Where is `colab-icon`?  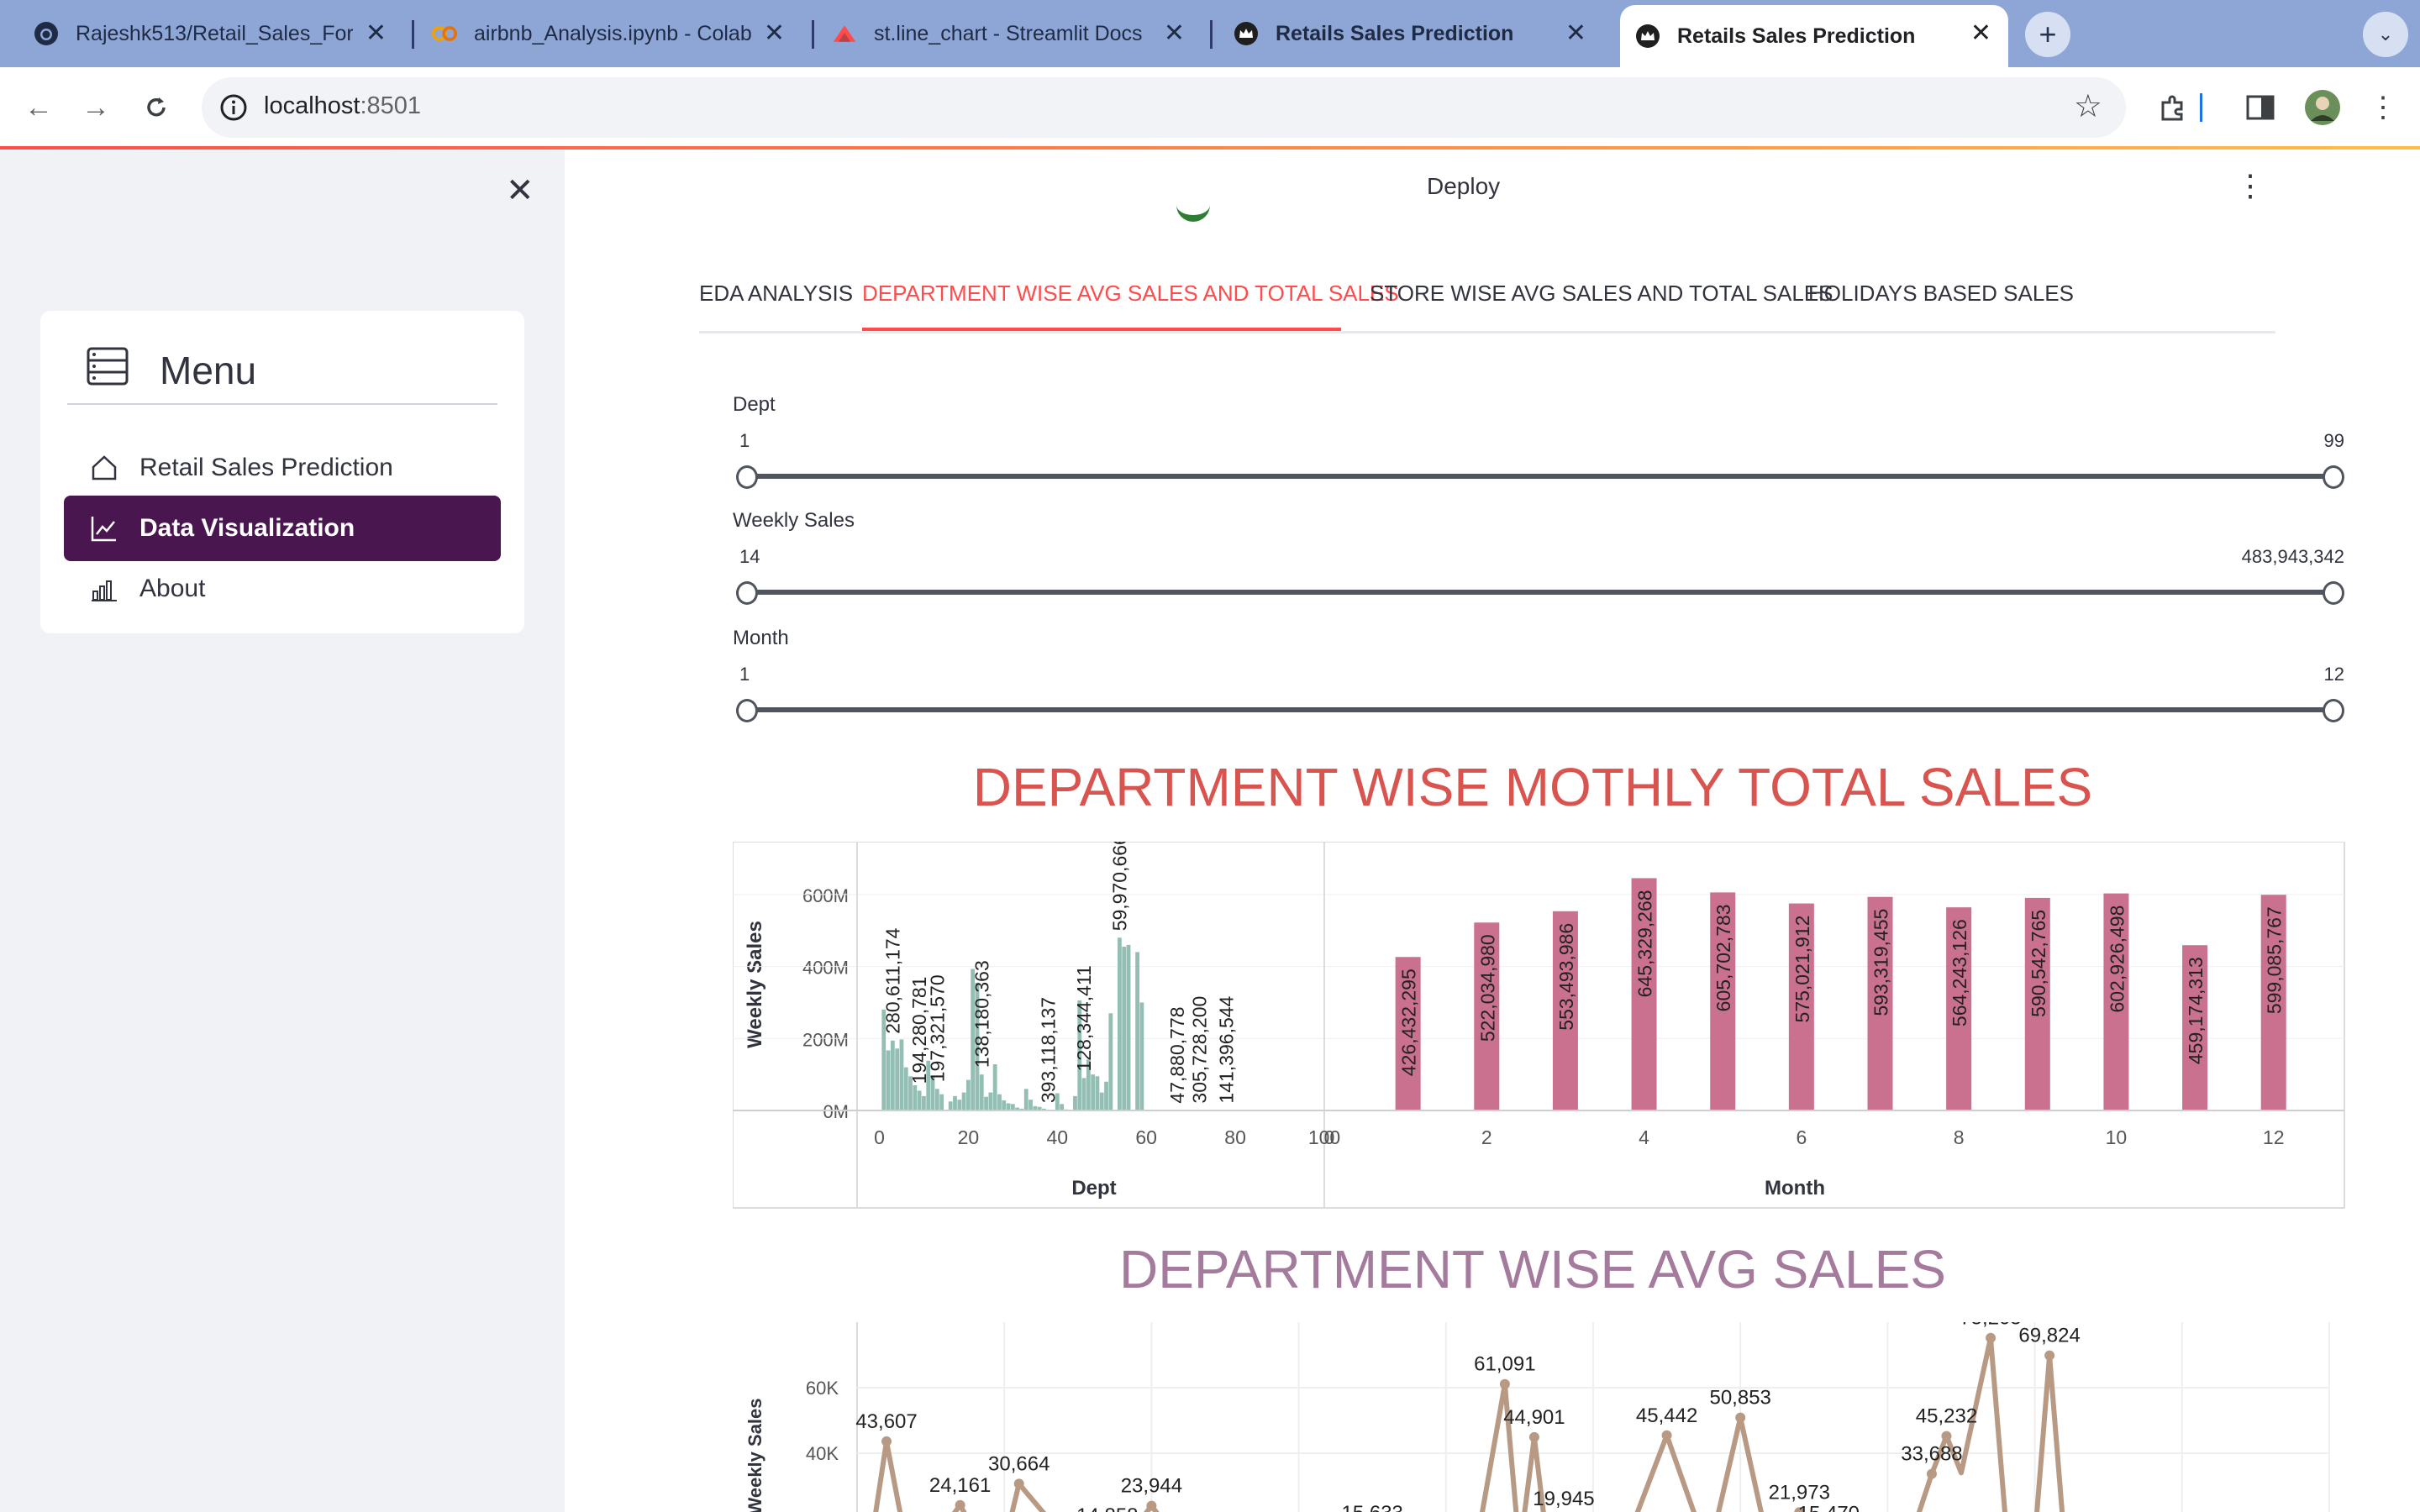 colab-icon is located at coordinates (445, 33).